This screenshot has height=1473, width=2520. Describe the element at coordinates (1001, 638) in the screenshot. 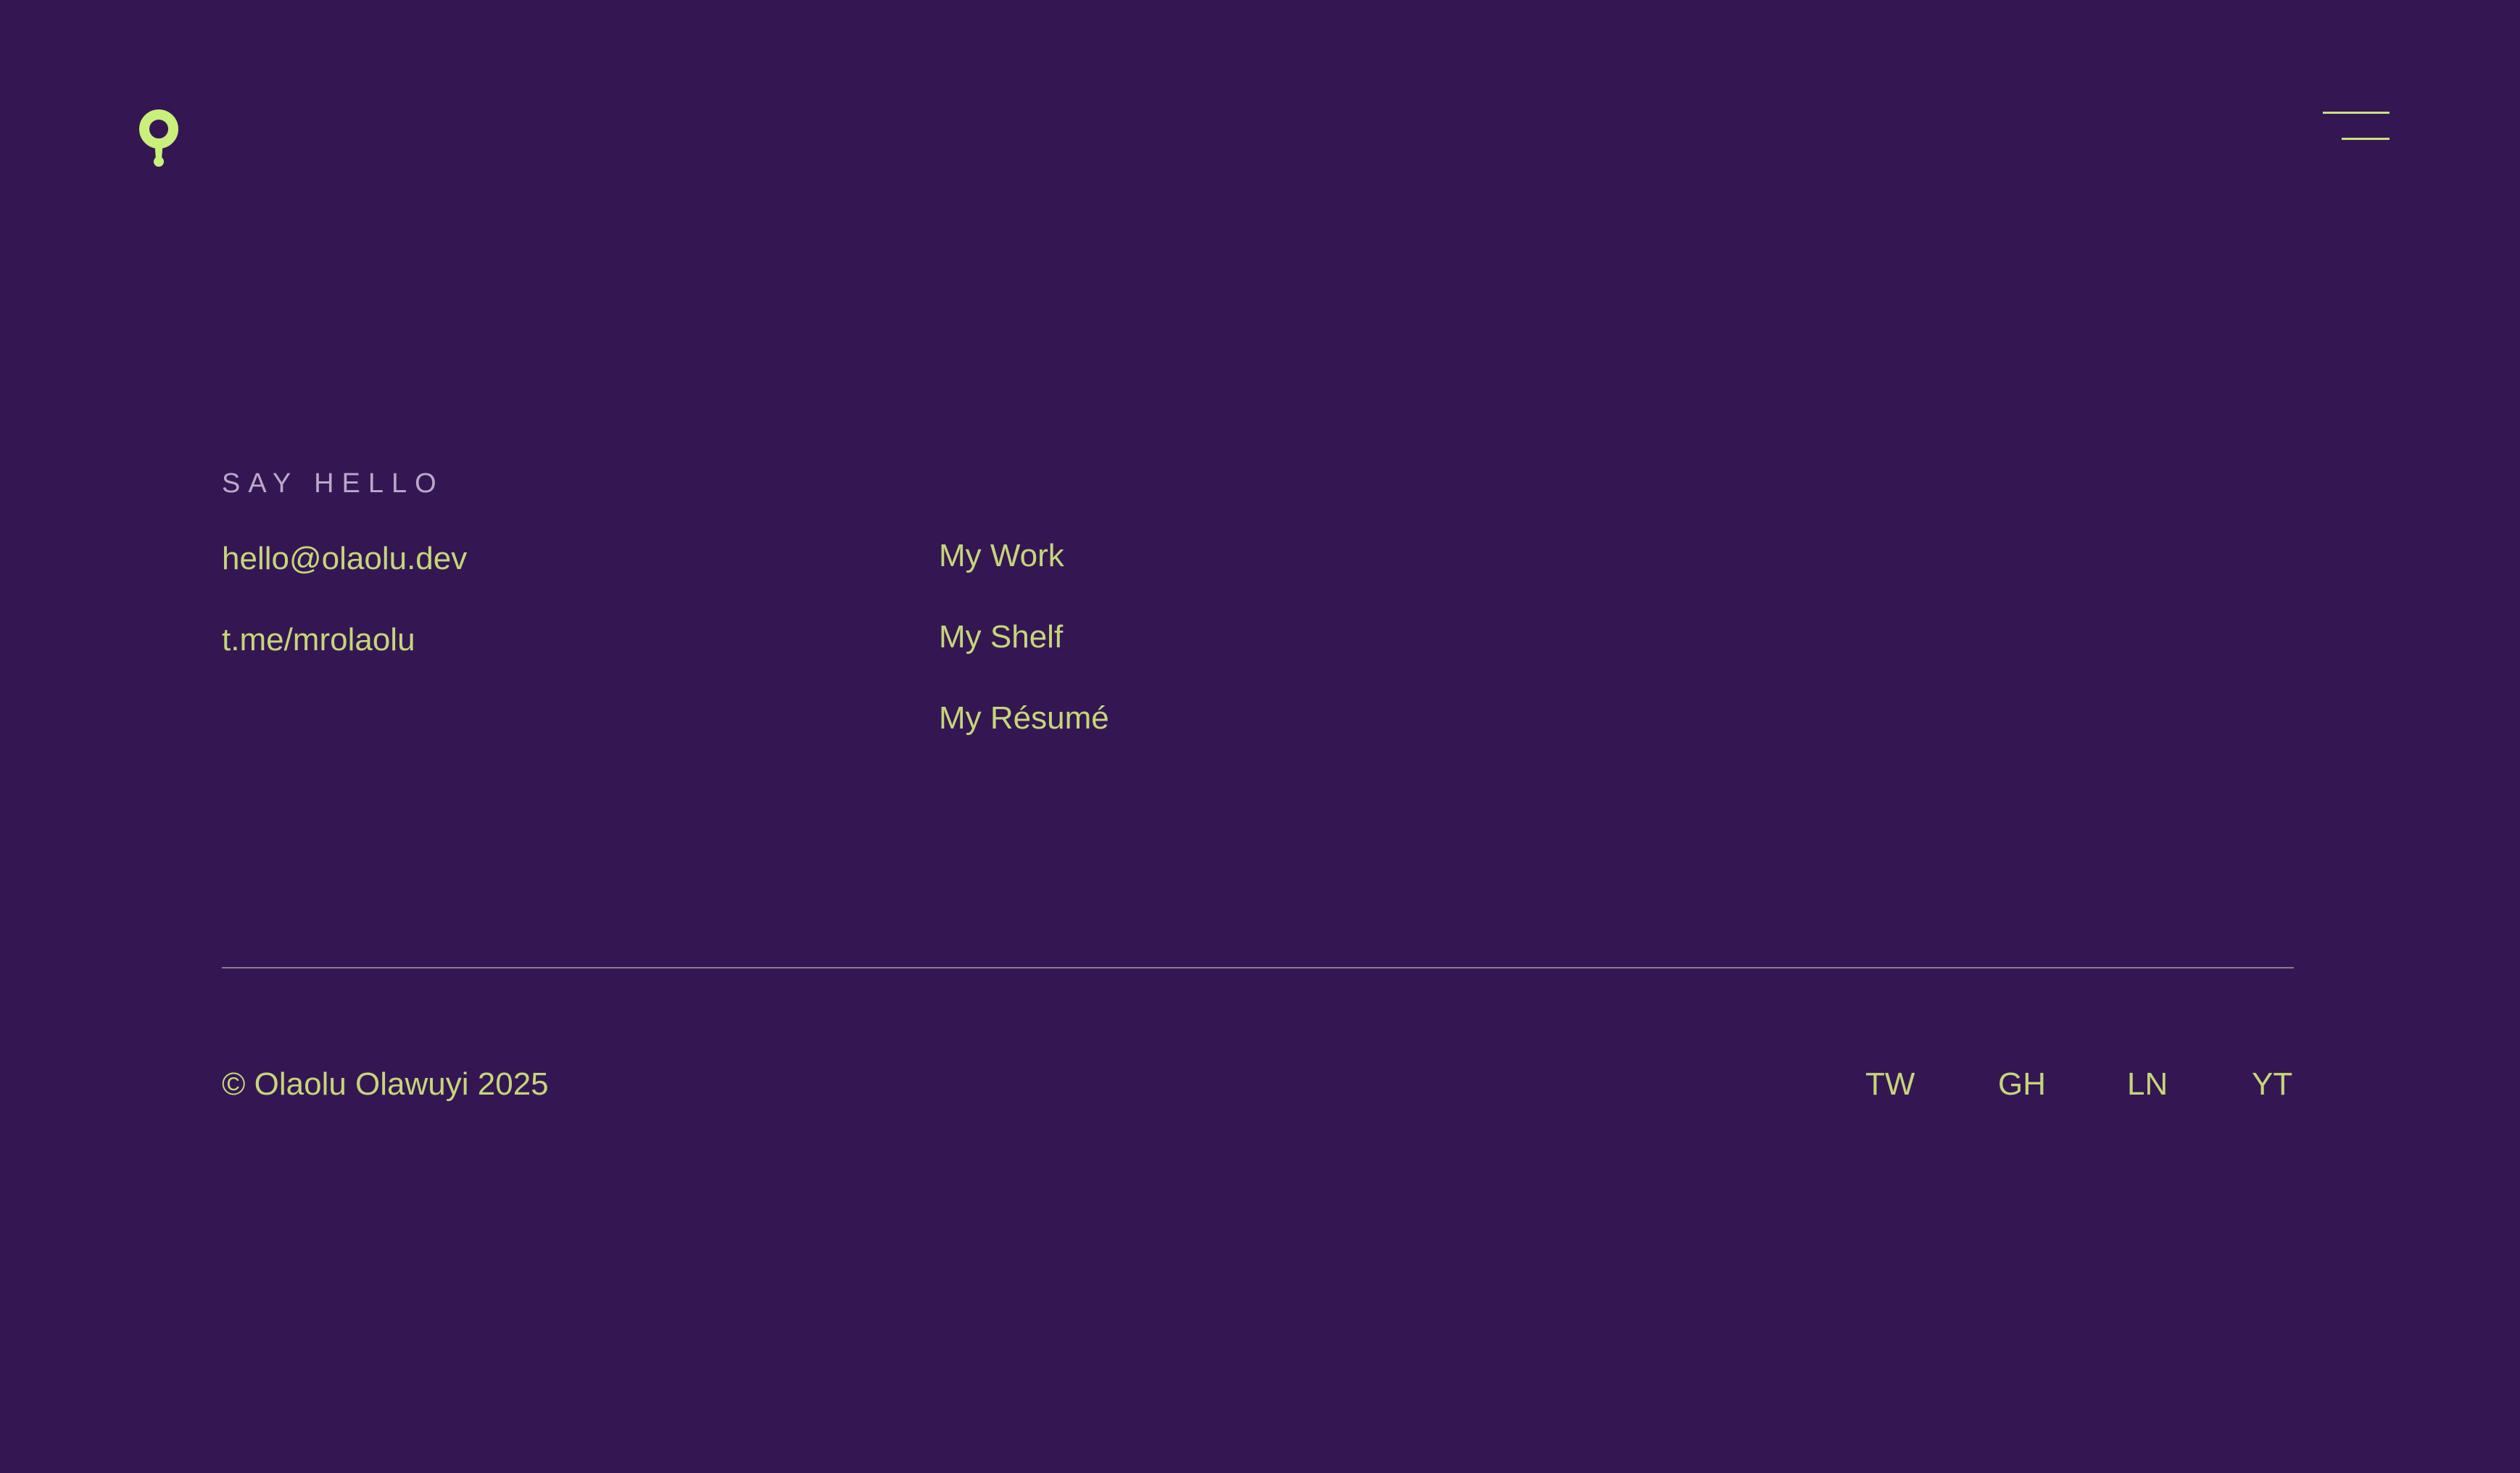

I see `nav-link-my-shelf: My Shelf` at that location.